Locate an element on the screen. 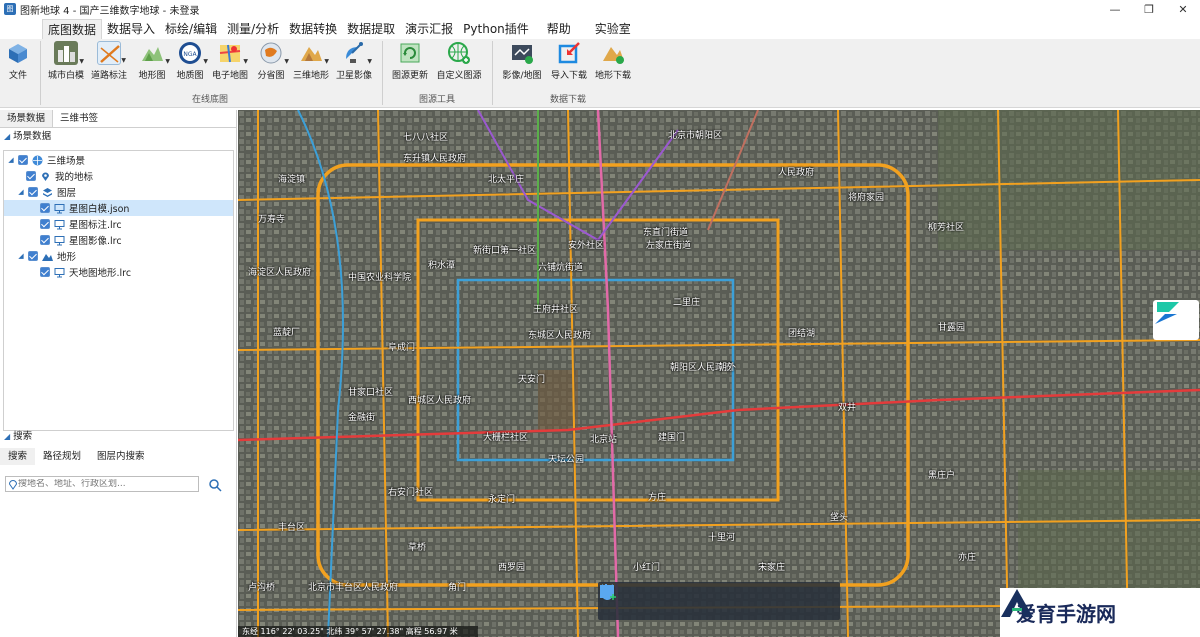 The height and width of the screenshot is (637, 1200). file-button: 文件 is located at coordinates (18, 61).